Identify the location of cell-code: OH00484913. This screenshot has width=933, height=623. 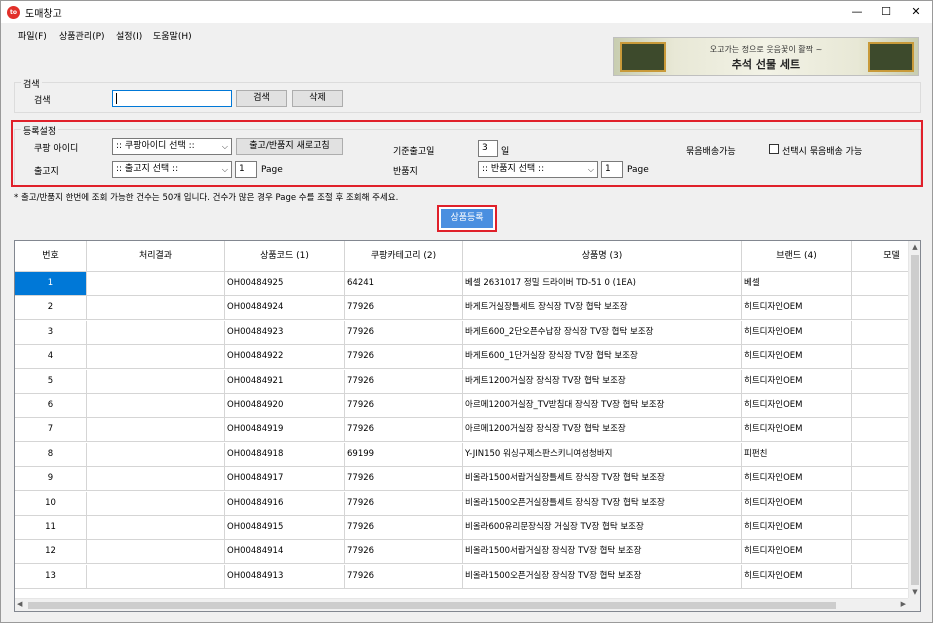
(285, 576).